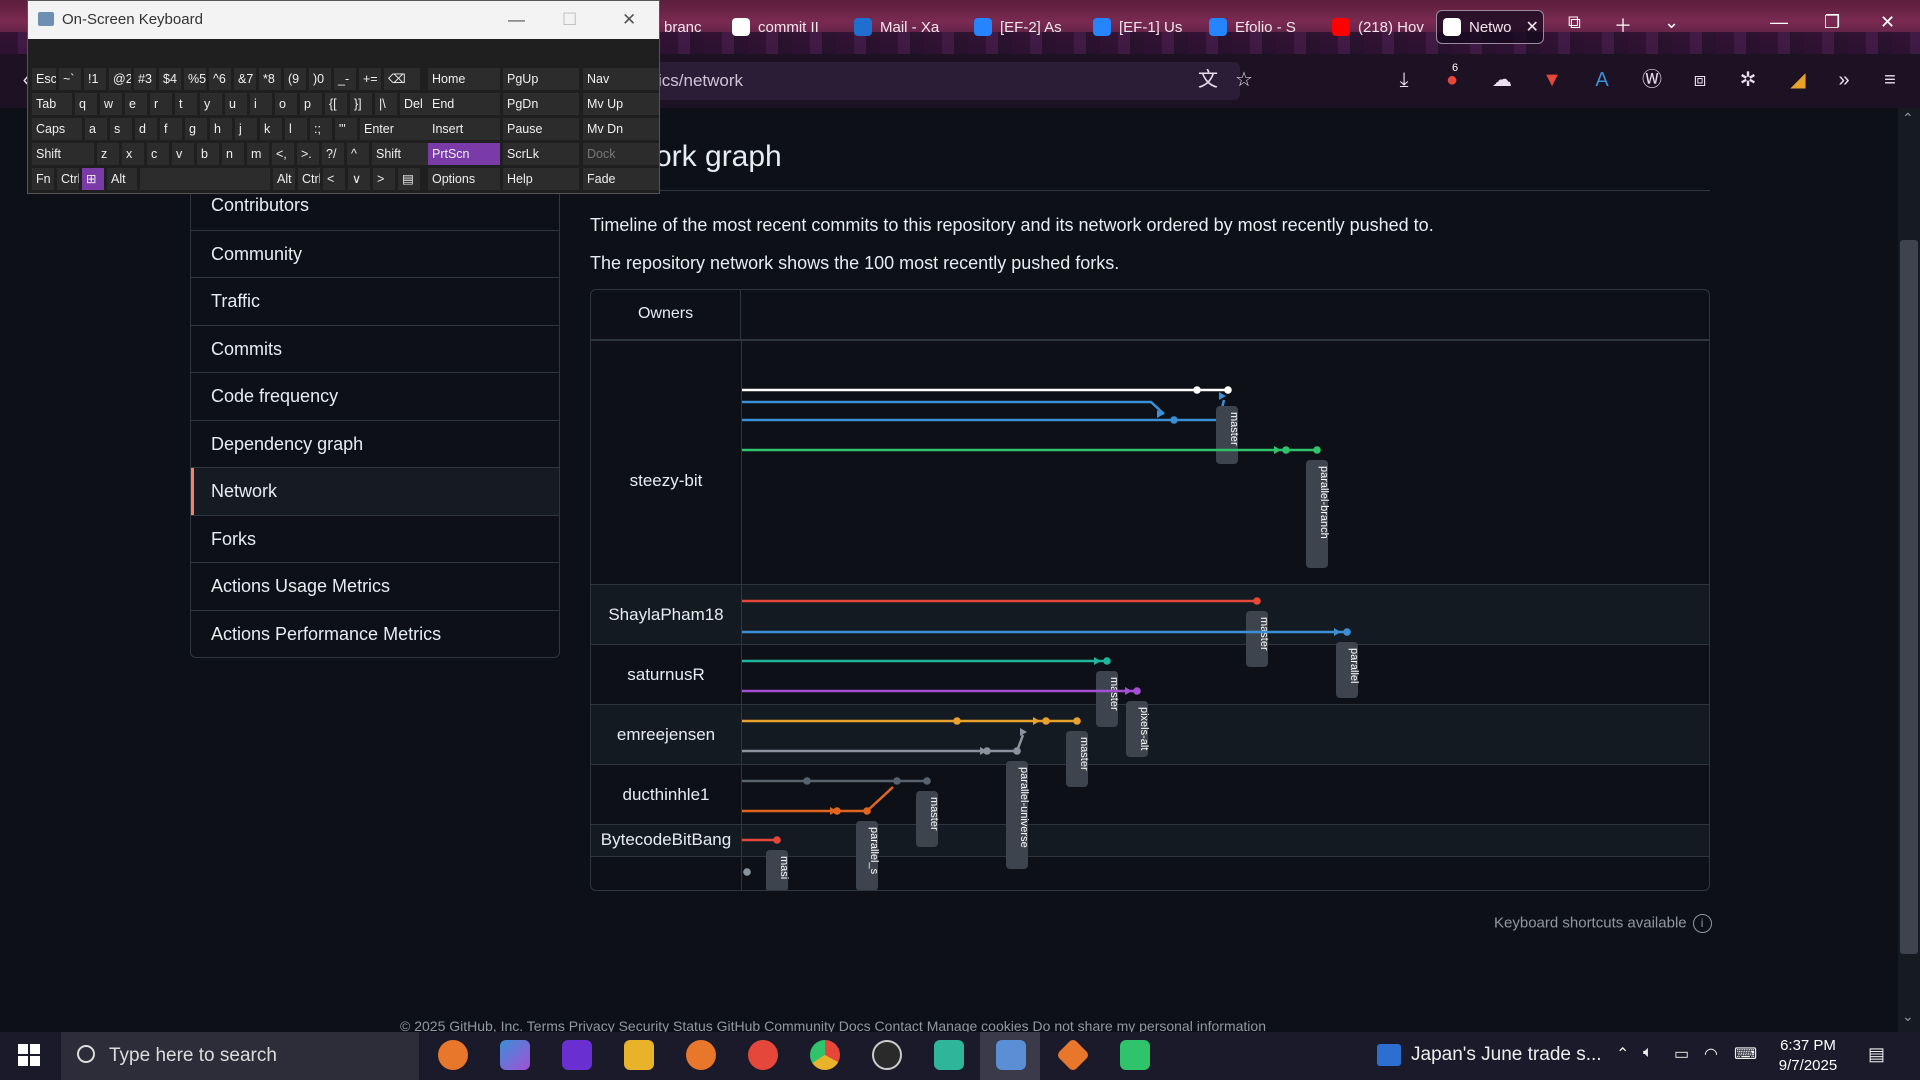 The image size is (1920, 1080). Describe the element at coordinates (29, 1055) in the screenshot. I see `start-windows-icon` at that location.